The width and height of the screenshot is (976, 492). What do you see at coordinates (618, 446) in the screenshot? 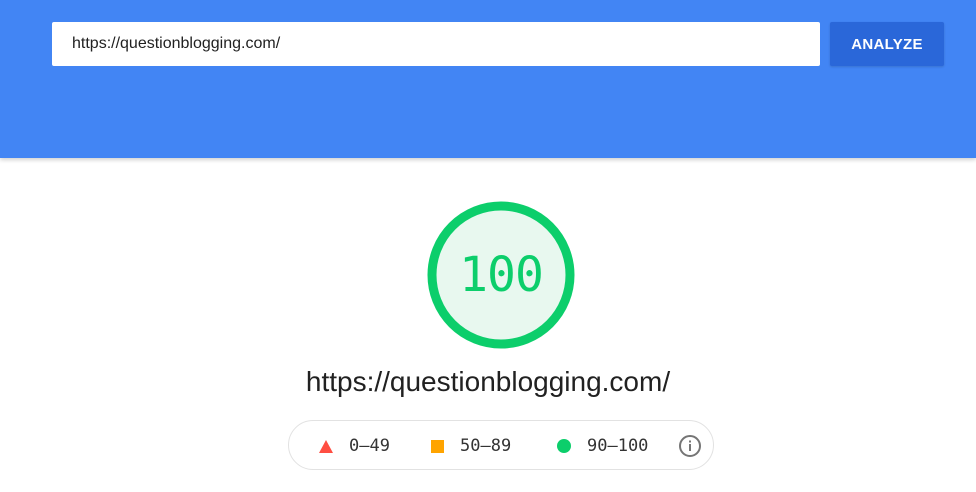
I see `legend-range-pass: 90–100` at bounding box center [618, 446].